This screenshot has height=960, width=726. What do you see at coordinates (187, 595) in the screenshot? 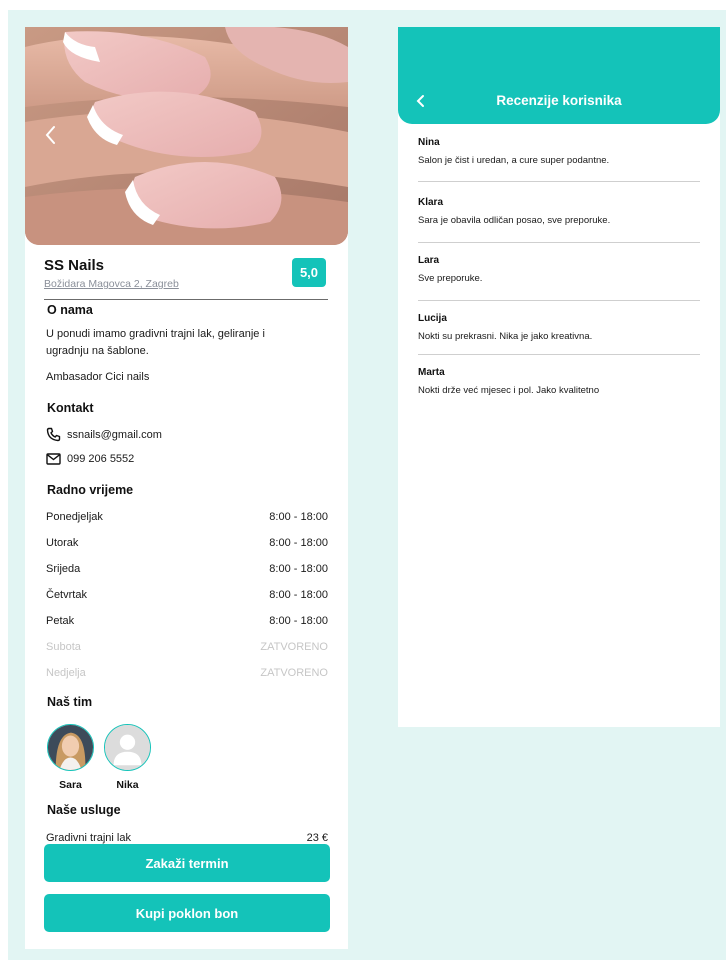
I see `hours-row: Četvrtak 8:00 - 18:00` at bounding box center [187, 595].